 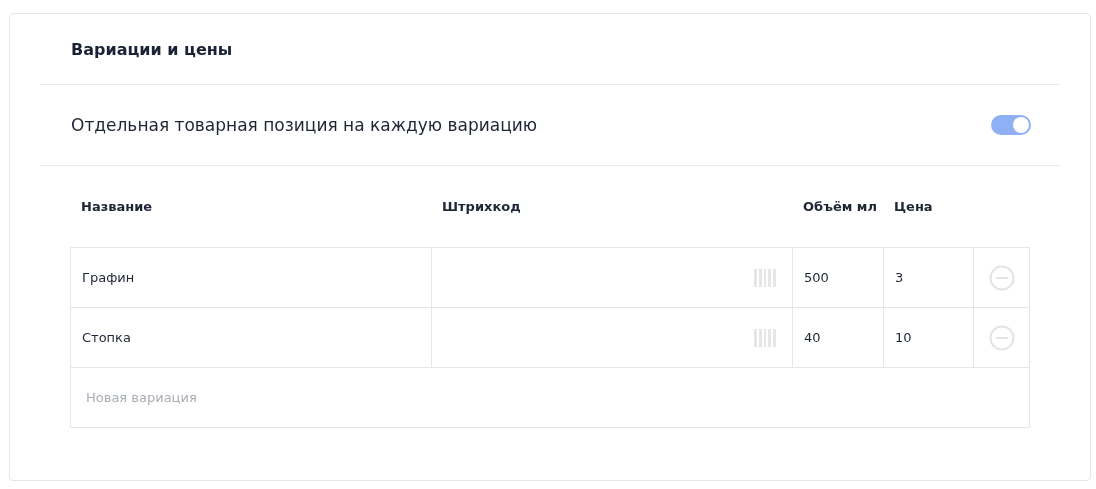 I want to click on name-value: Стопка, so click(x=106, y=337).